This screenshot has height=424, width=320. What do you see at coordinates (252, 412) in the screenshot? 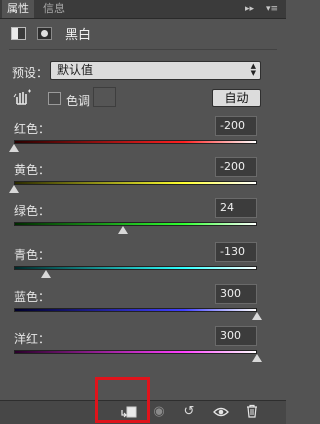
I see `delete-icon` at bounding box center [252, 412].